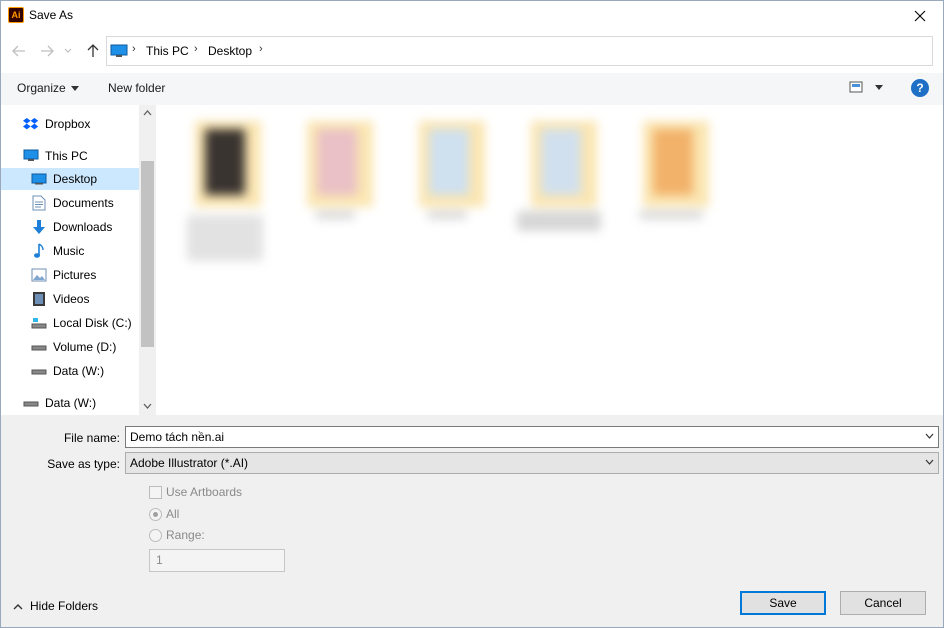 The width and height of the screenshot is (944, 628). I want to click on all-label: All, so click(173, 514).